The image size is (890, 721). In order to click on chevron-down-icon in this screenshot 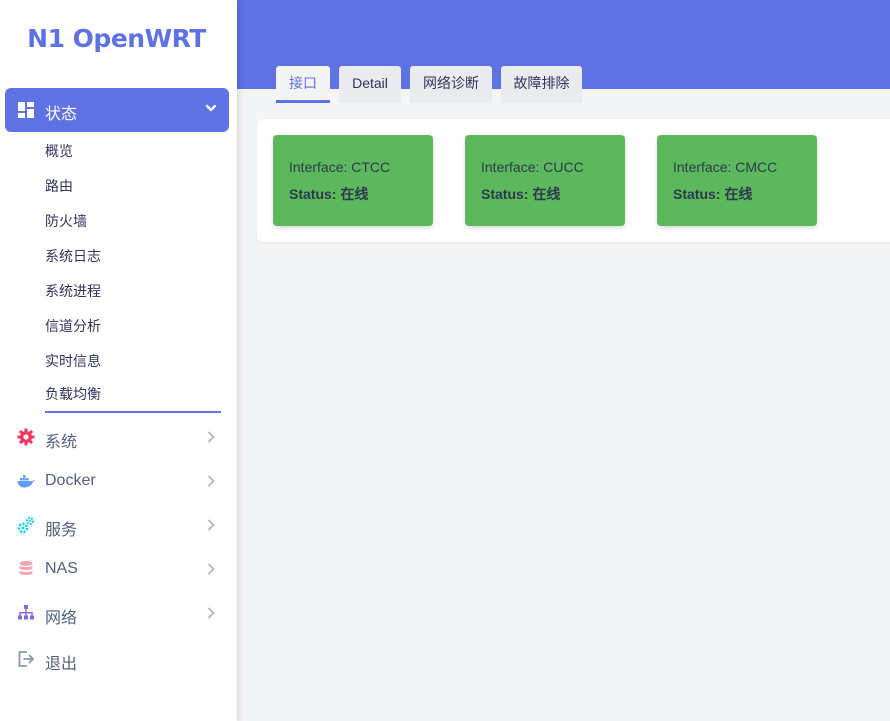, I will do `click(211, 108)`.